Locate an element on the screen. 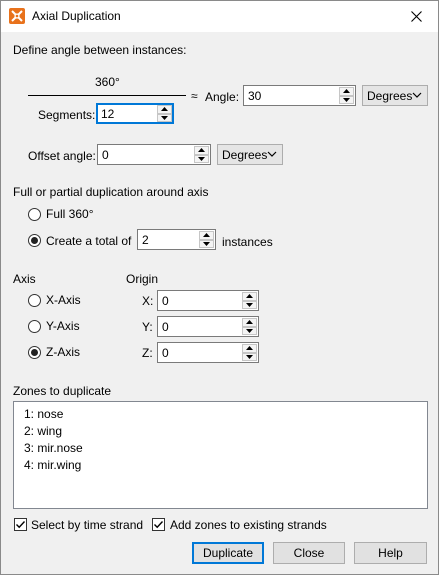 The width and height of the screenshot is (439, 575). instances-input is located at coordinates (168, 239).